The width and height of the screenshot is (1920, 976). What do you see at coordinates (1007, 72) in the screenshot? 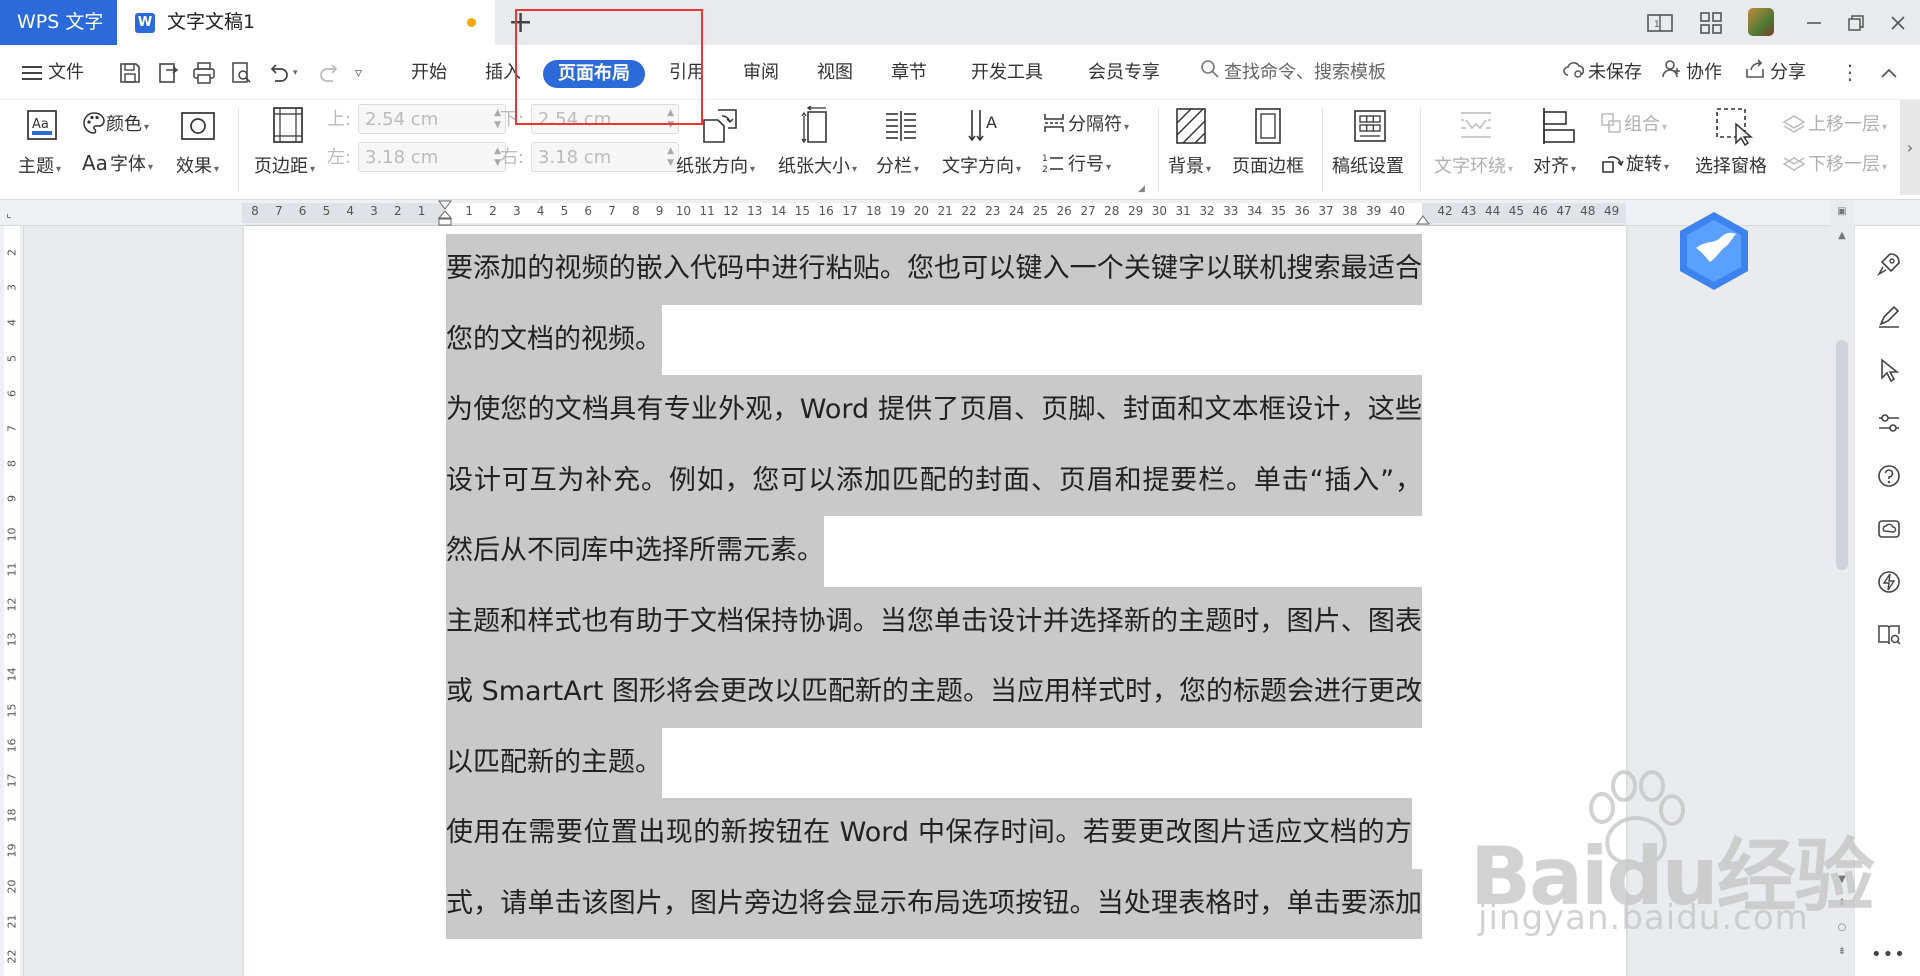
I see `tab-developer: 开发工具` at bounding box center [1007, 72].